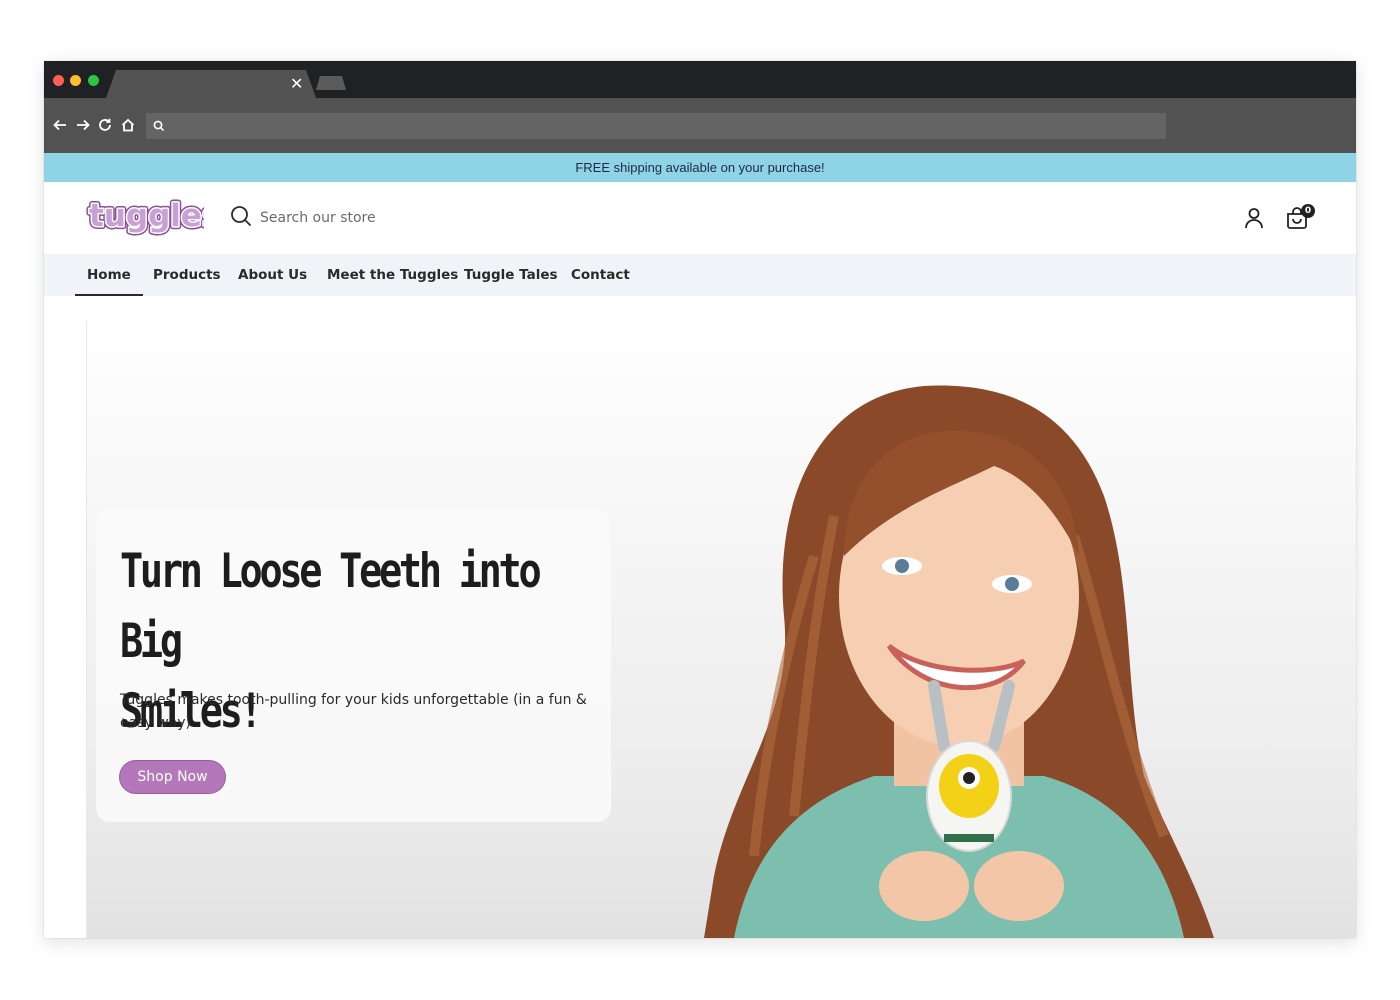 The width and height of the screenshot is (1400, 1000). I want to click on browser-titlebar: ✕, so click(700, 79).